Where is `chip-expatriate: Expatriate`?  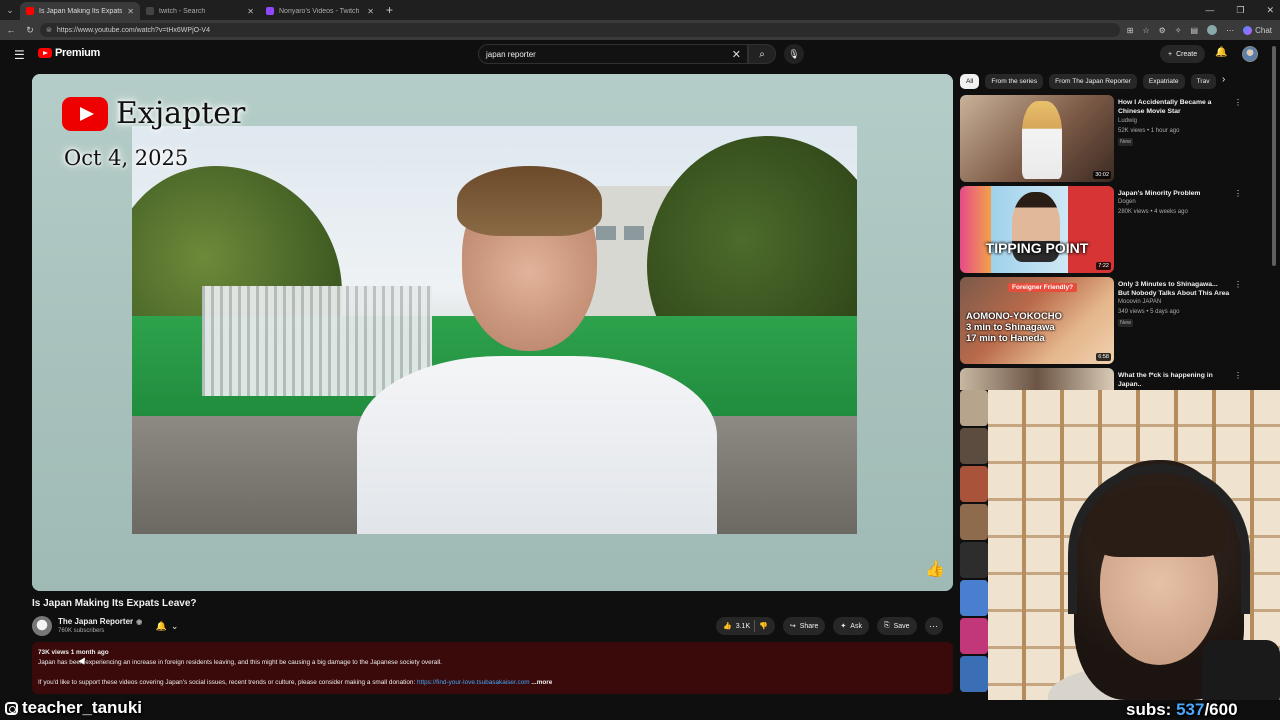
chip-expatriate: Expatriate is located at coordinates (1163, 81).